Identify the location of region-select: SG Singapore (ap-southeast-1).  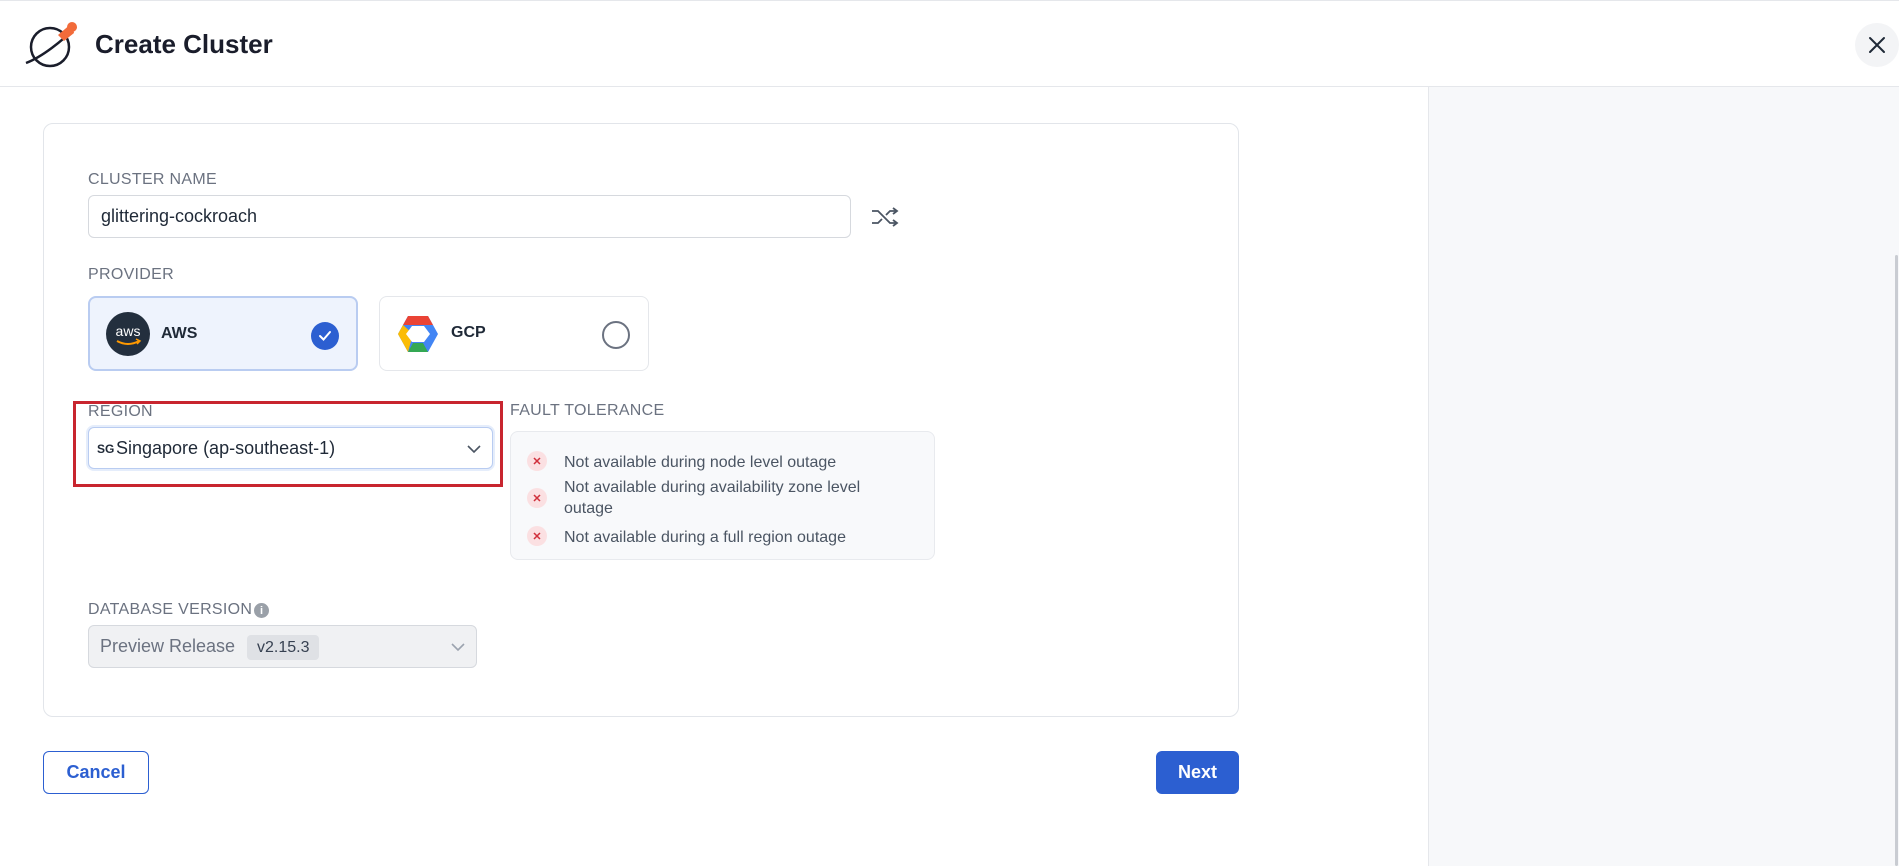
(290, 448).